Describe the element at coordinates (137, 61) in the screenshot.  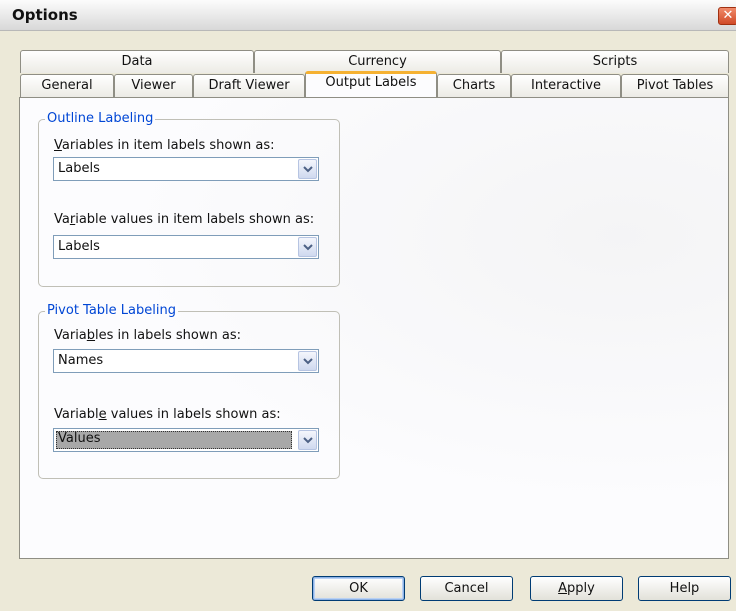
I see `tab-data: Data` at that location.